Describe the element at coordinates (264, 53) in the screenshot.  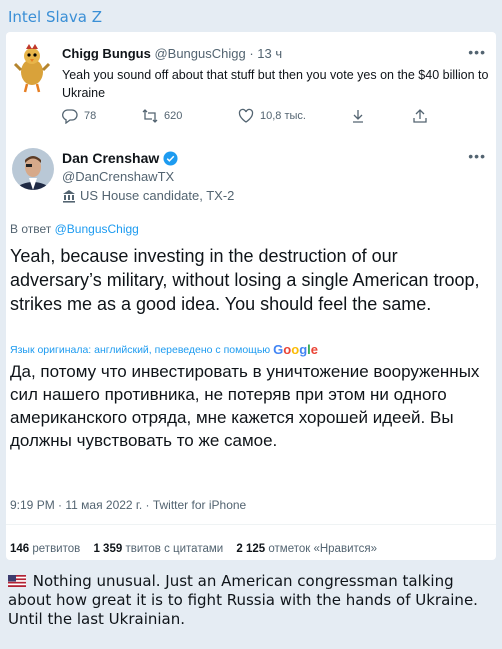
I see `reply-time: · 13 ч` at that location.